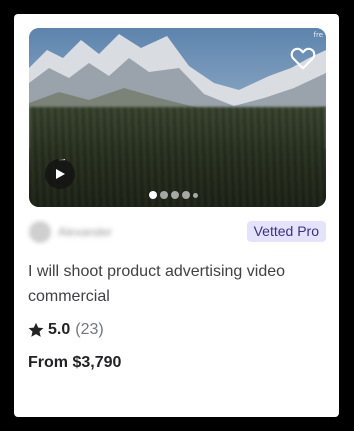  What do you see at coordinates (75, 362) in the screenshot?
I see `gig-price: From $3,790` at bounding box center [75, 362].